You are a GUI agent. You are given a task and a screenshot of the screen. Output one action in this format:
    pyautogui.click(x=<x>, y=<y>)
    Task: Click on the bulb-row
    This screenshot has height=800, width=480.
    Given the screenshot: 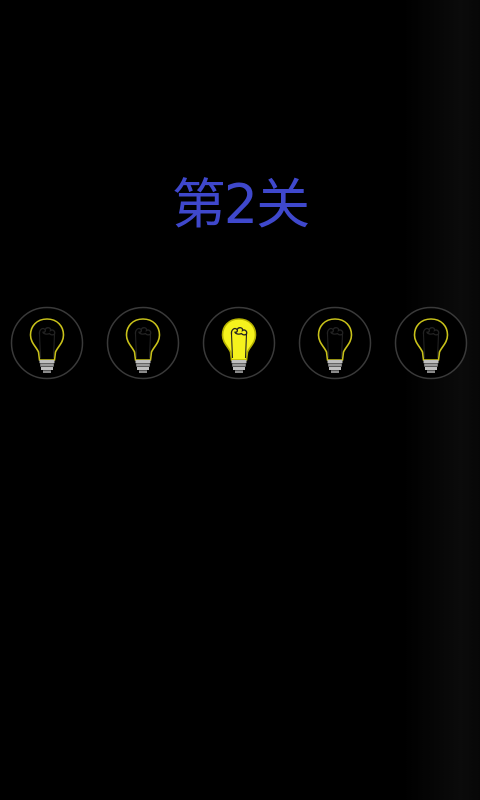 What is the action you would take?
    pyautogui.click(x=240, y=343)
    